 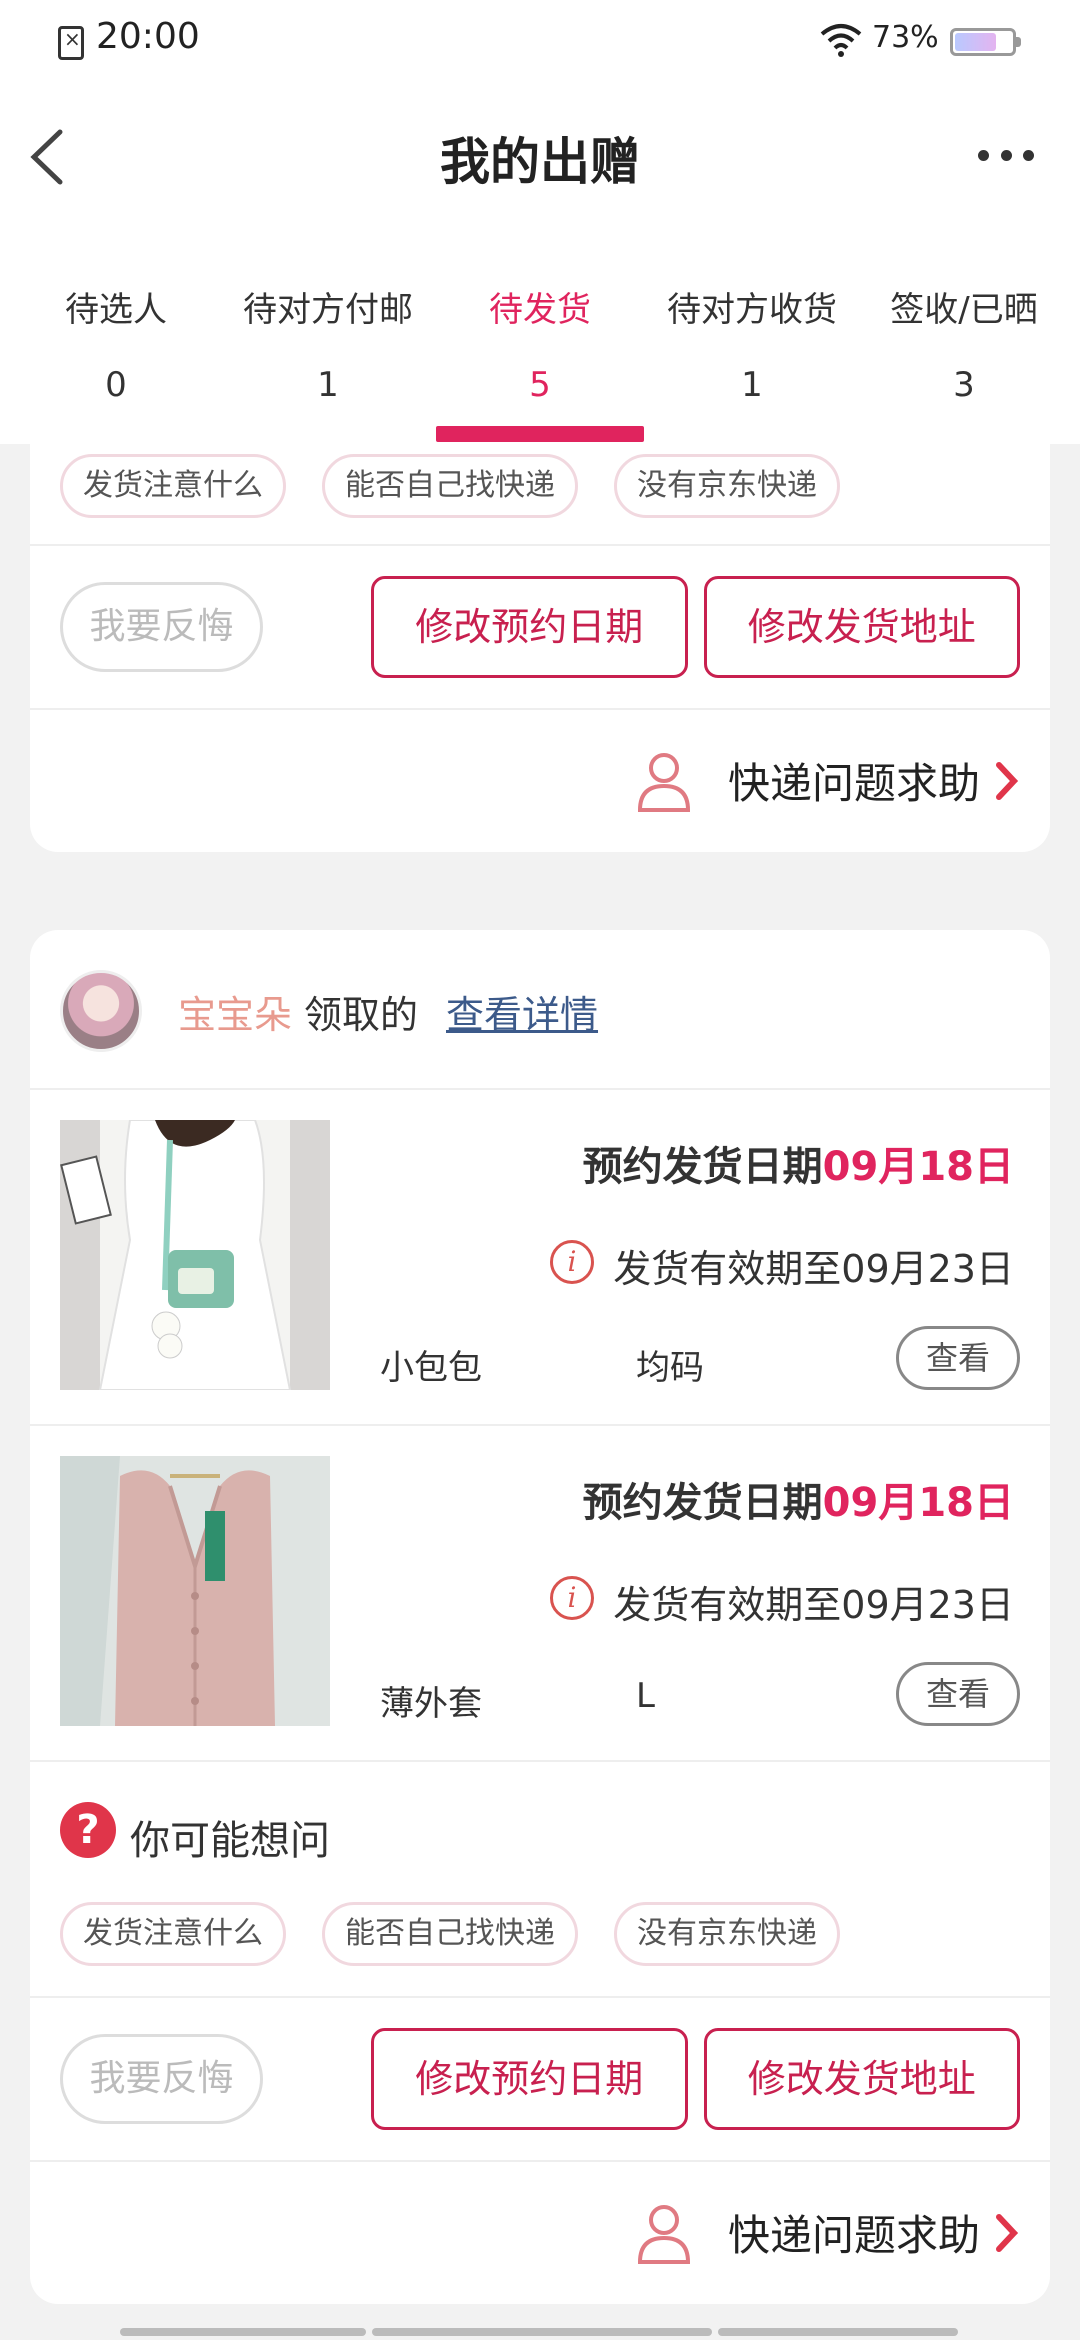 I want to click on nav-bar: 我的出赠, so click(x=540, y=155).